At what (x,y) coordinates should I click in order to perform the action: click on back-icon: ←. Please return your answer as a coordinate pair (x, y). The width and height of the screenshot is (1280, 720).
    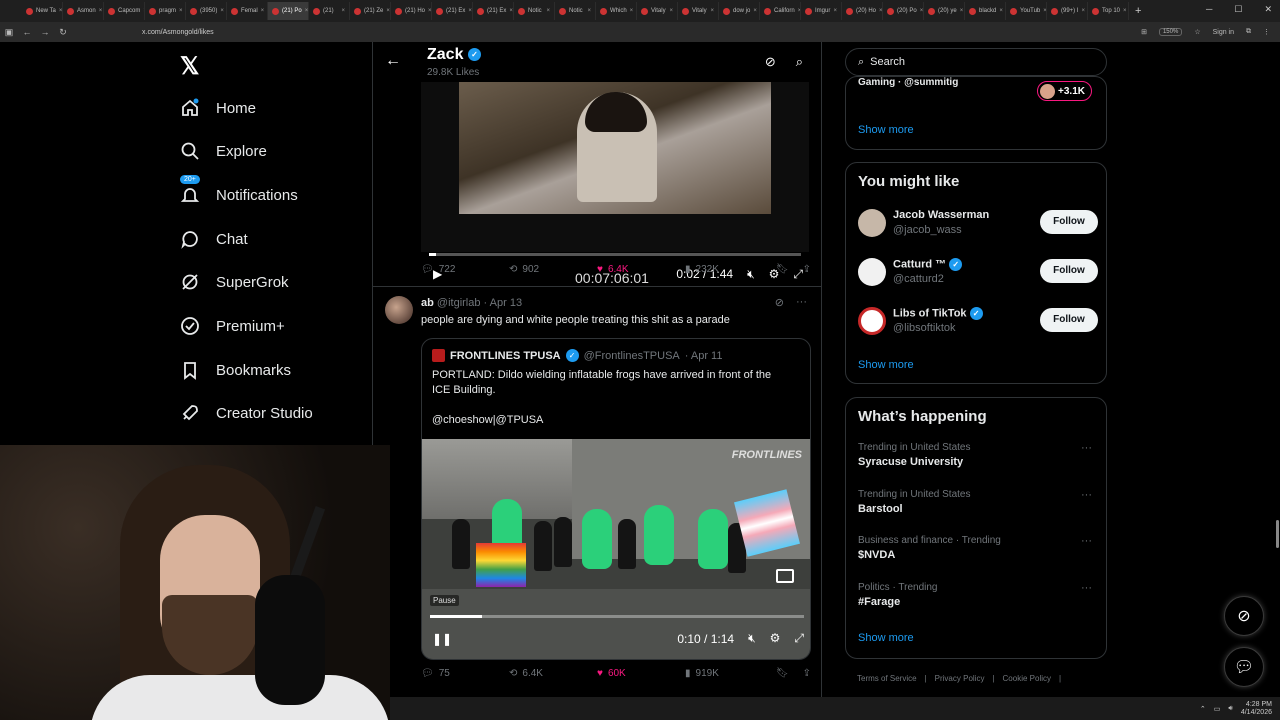
    Looking at the image, I should click on (27, 32).